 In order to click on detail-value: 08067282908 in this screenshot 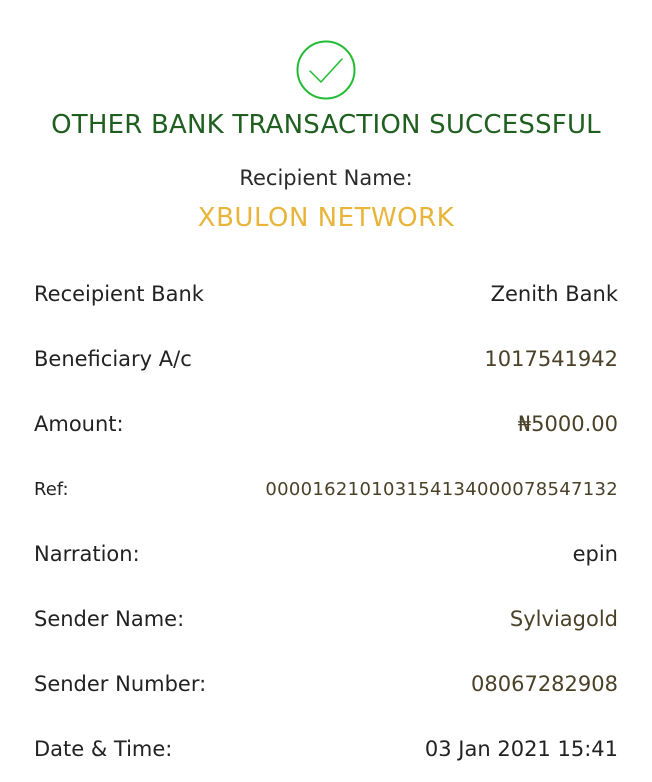, I will do `click(544, 684)`.